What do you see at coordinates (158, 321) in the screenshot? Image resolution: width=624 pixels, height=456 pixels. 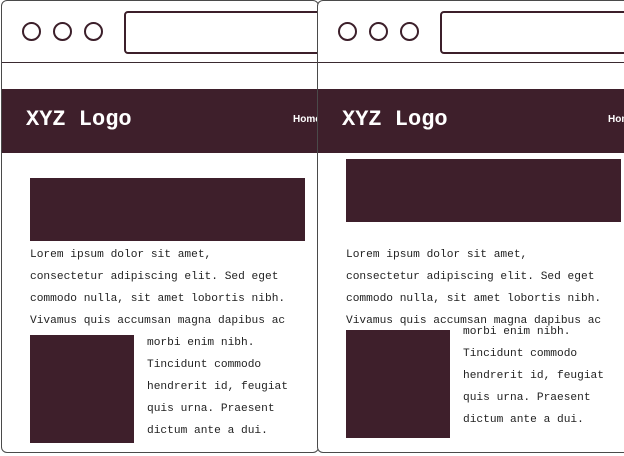 I see `paragraph-line: Vivamus quis accumsan magna dapibus ac` at bounding box center [158, 321].